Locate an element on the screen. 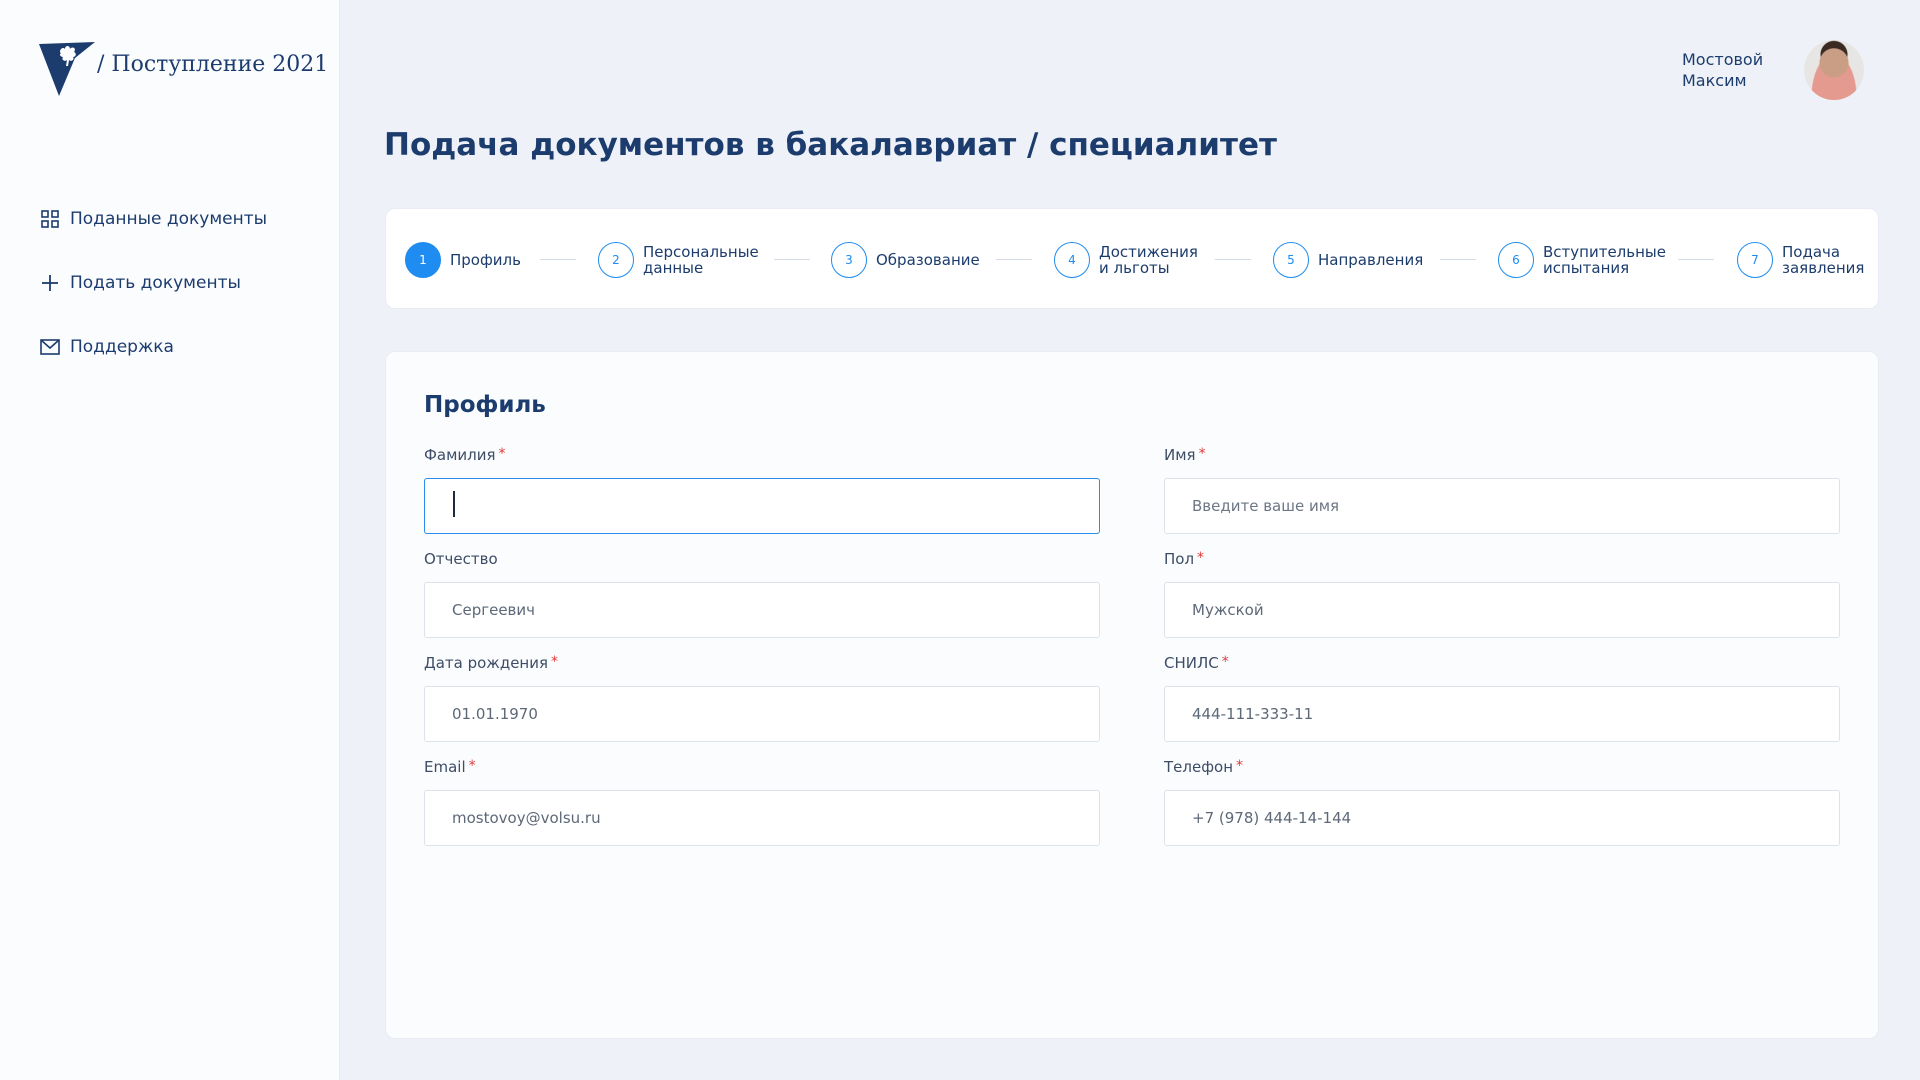  step-number: 5 is located at coordinates (1291, 260).